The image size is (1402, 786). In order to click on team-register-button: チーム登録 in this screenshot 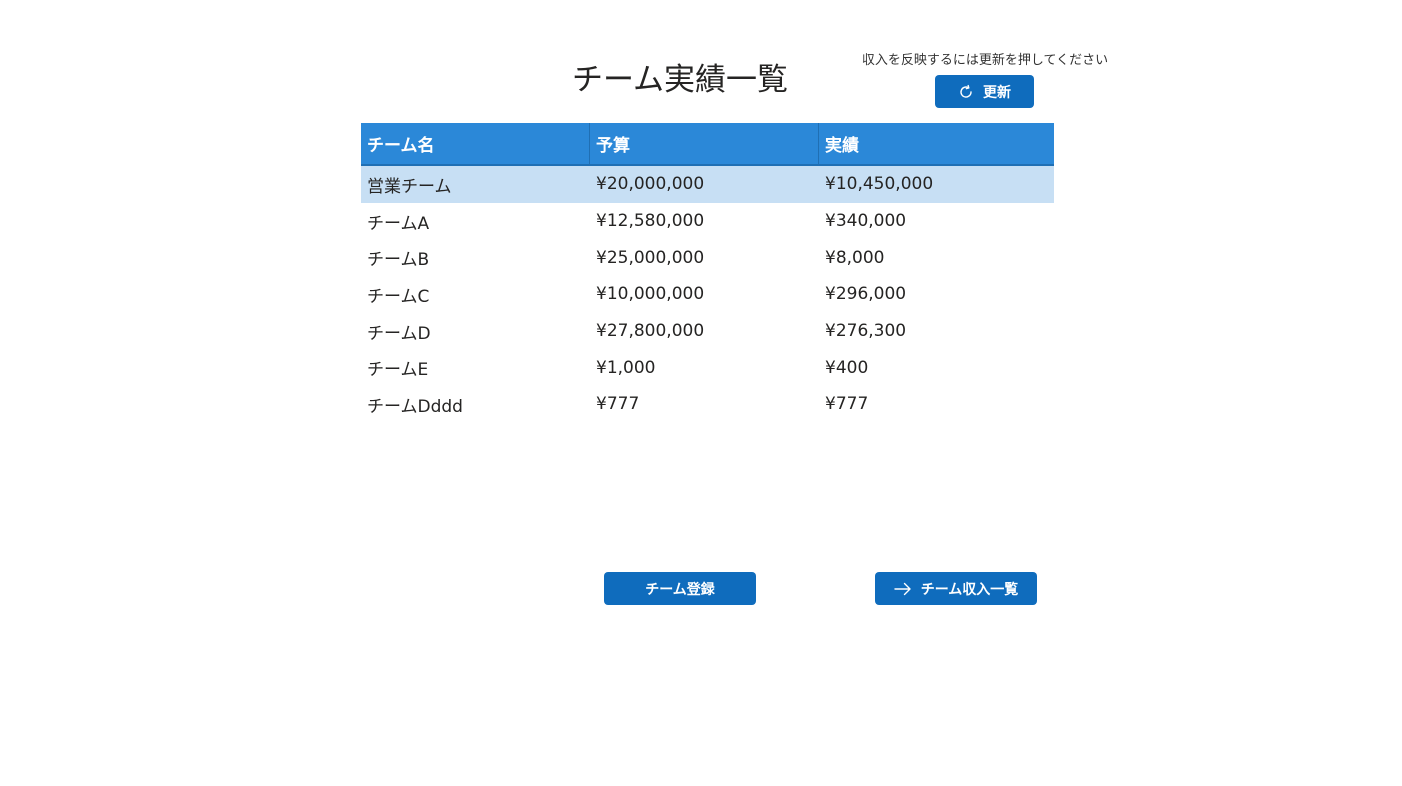, I will do `click(680, 588)`.